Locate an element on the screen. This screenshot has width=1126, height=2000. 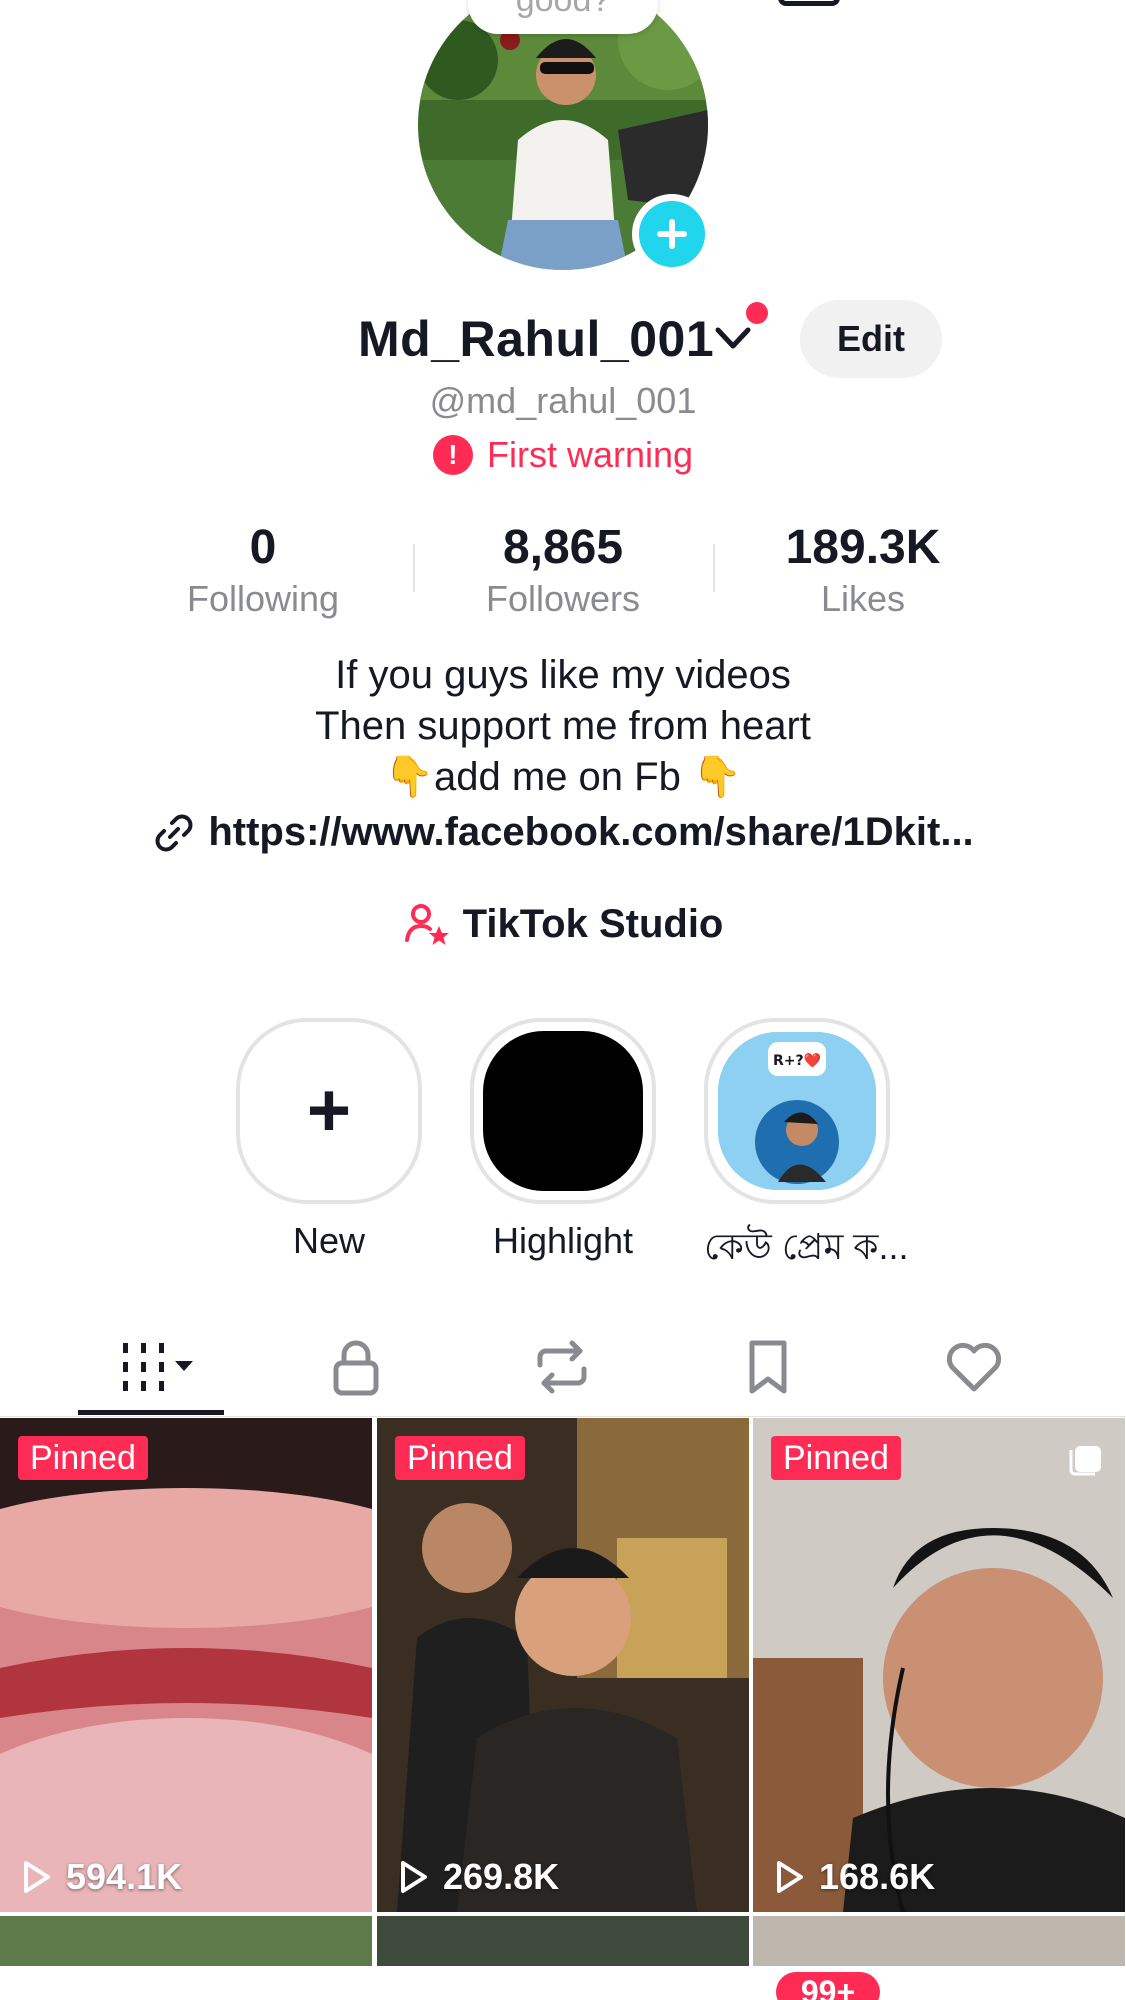
bookmark-icon is located at coordinates (768, 1367).